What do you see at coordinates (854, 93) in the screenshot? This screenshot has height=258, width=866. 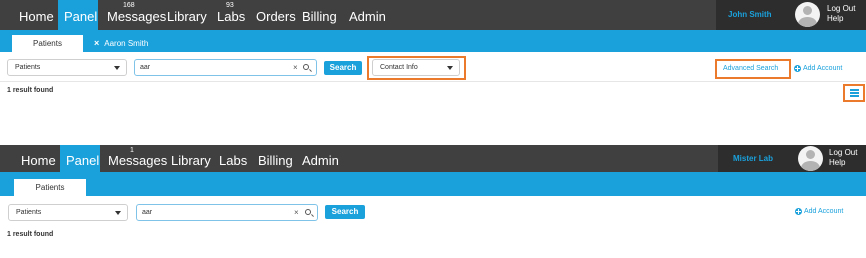 I see `menu-icon` at bounding box center [854, 93].